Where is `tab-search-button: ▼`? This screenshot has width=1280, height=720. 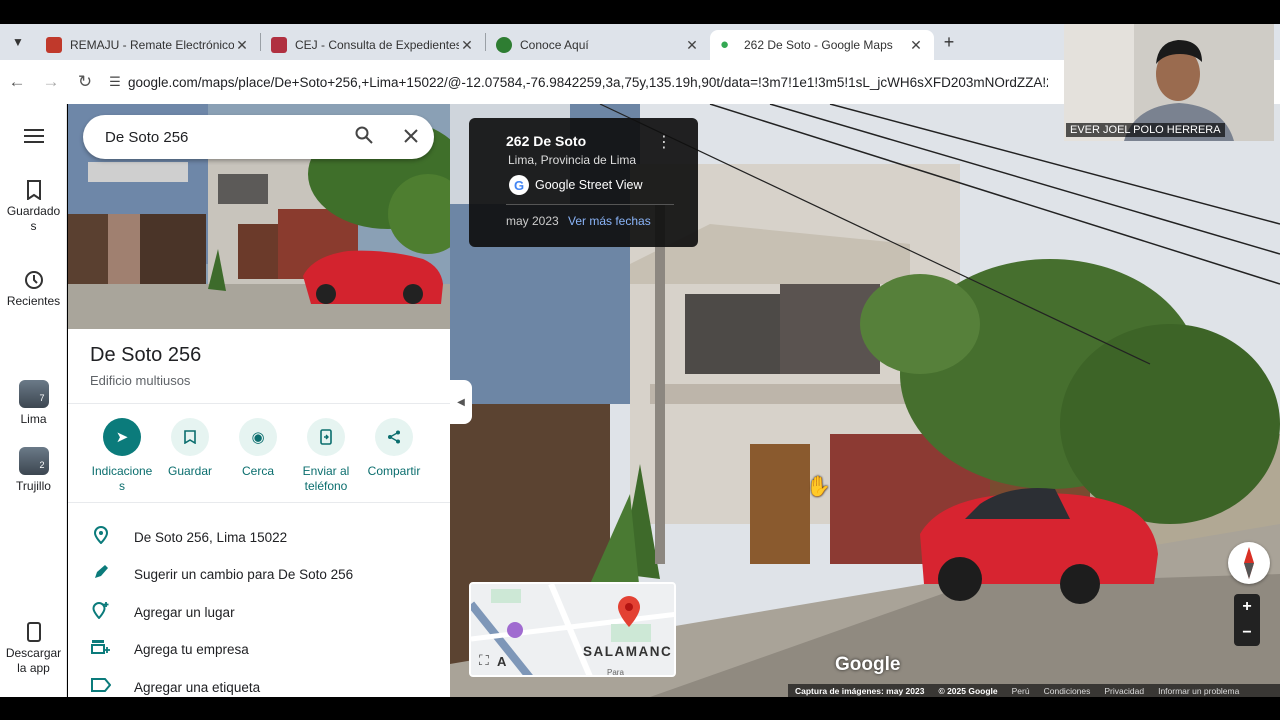 tab-search-button: ▼ is located at coordinates (18, 42).